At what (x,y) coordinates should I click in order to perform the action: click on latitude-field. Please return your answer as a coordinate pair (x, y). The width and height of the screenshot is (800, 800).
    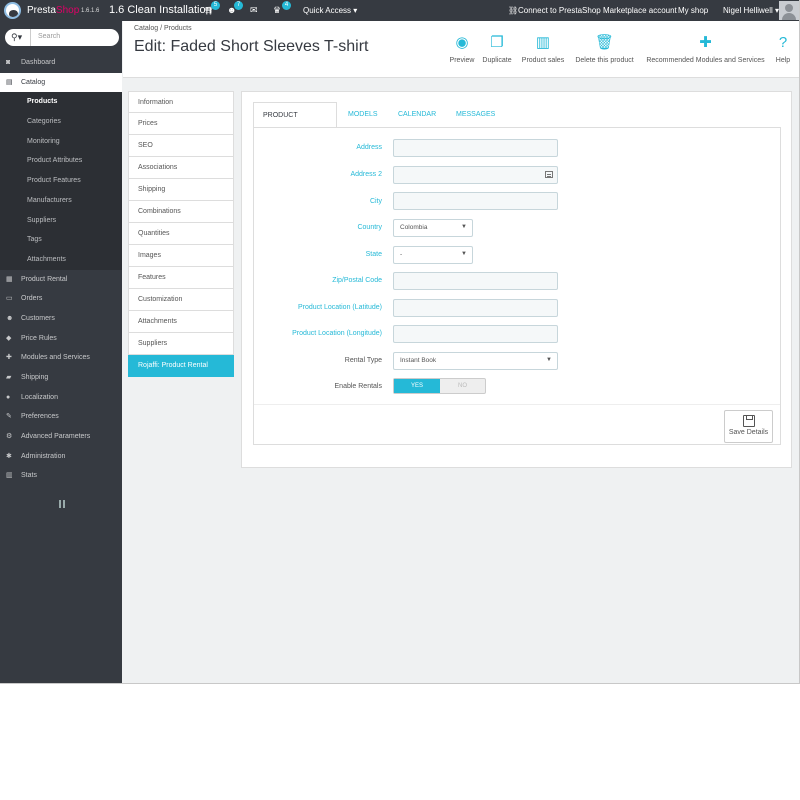
    Looking at the image, I should click on (475, 308).